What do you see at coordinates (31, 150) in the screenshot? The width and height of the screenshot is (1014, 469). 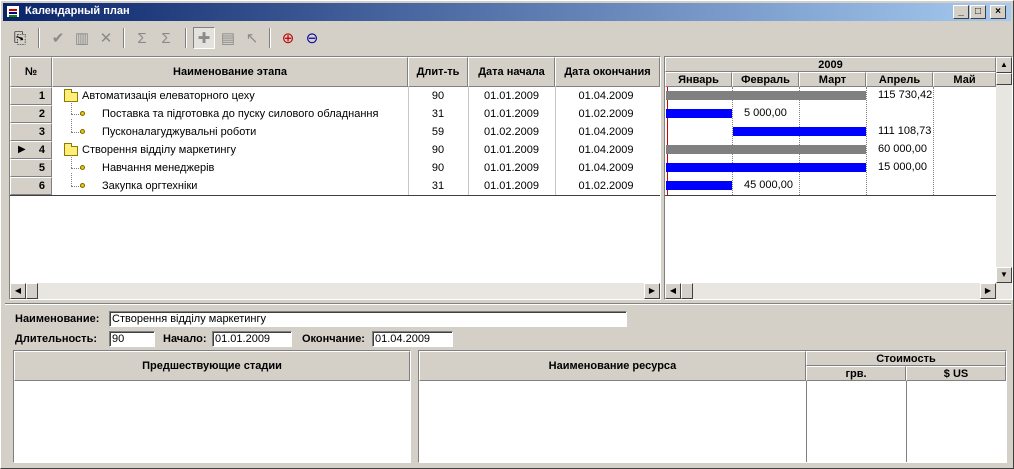 I see `row-number: 4` at bounding box center [31, 150].